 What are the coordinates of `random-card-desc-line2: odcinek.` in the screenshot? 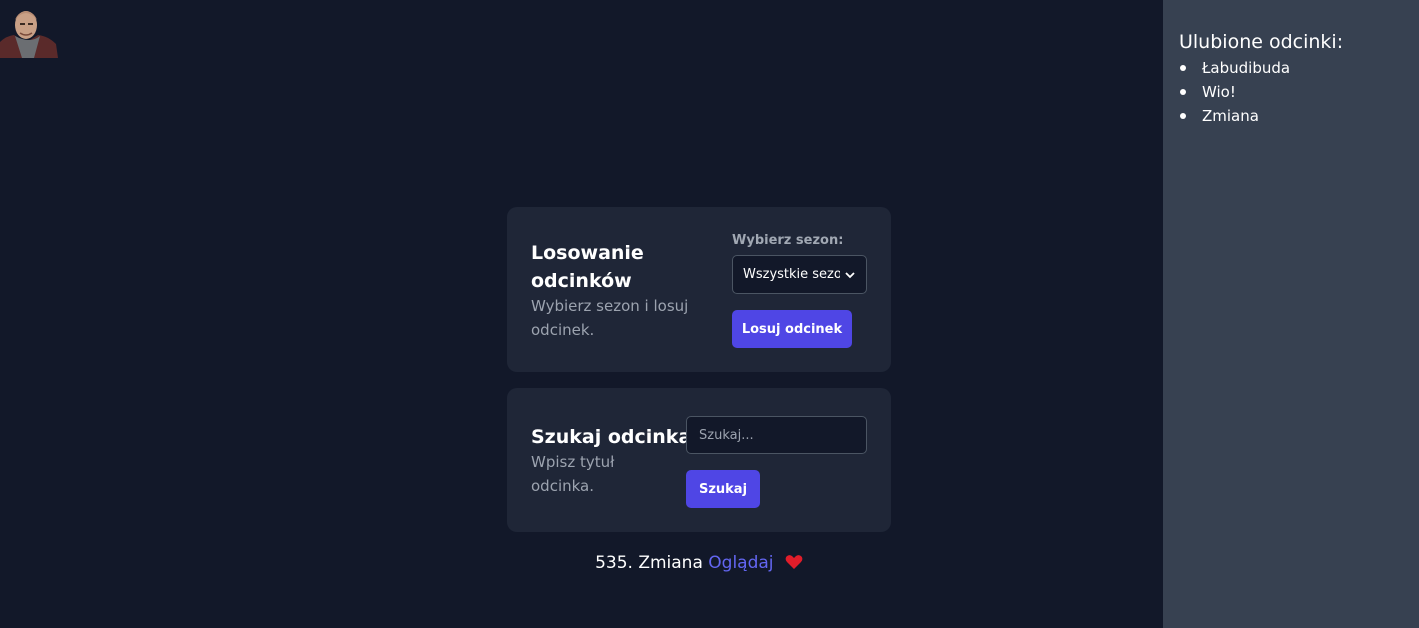 It's located at (563, 330).